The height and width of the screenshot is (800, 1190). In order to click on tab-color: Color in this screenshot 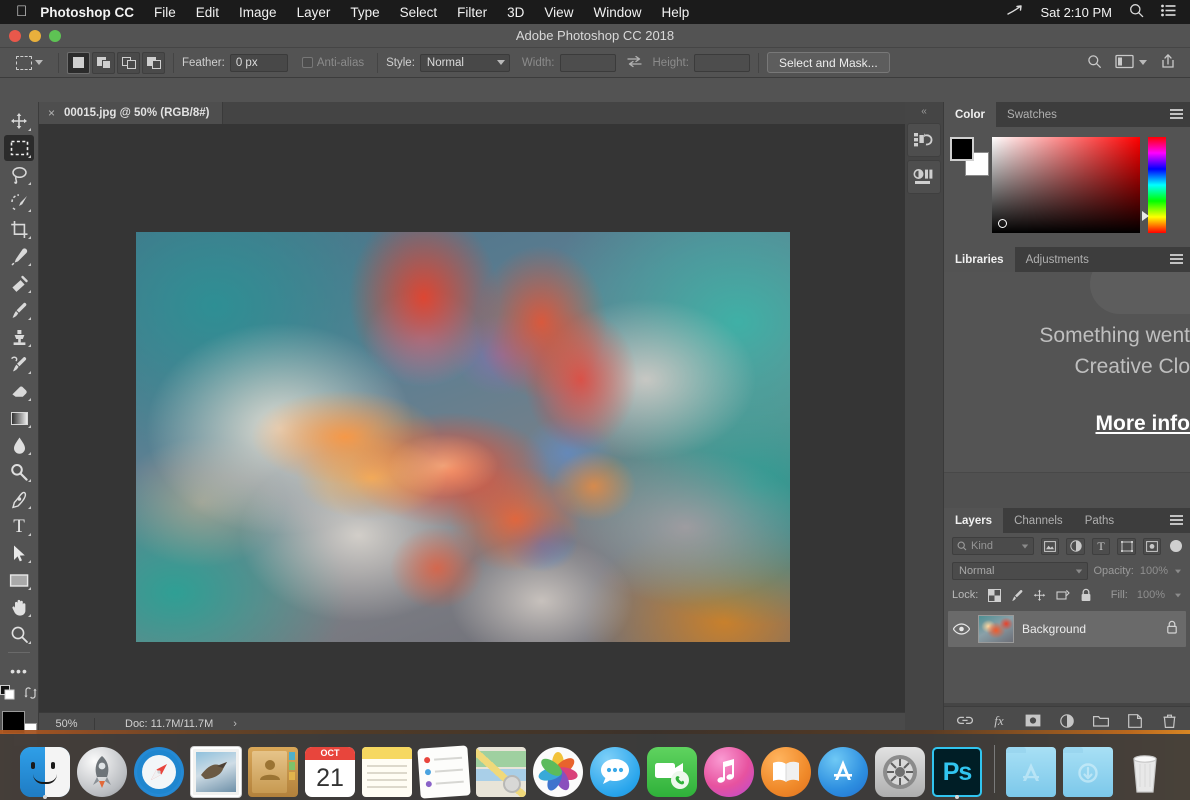, I will do `click(970, 114)`.